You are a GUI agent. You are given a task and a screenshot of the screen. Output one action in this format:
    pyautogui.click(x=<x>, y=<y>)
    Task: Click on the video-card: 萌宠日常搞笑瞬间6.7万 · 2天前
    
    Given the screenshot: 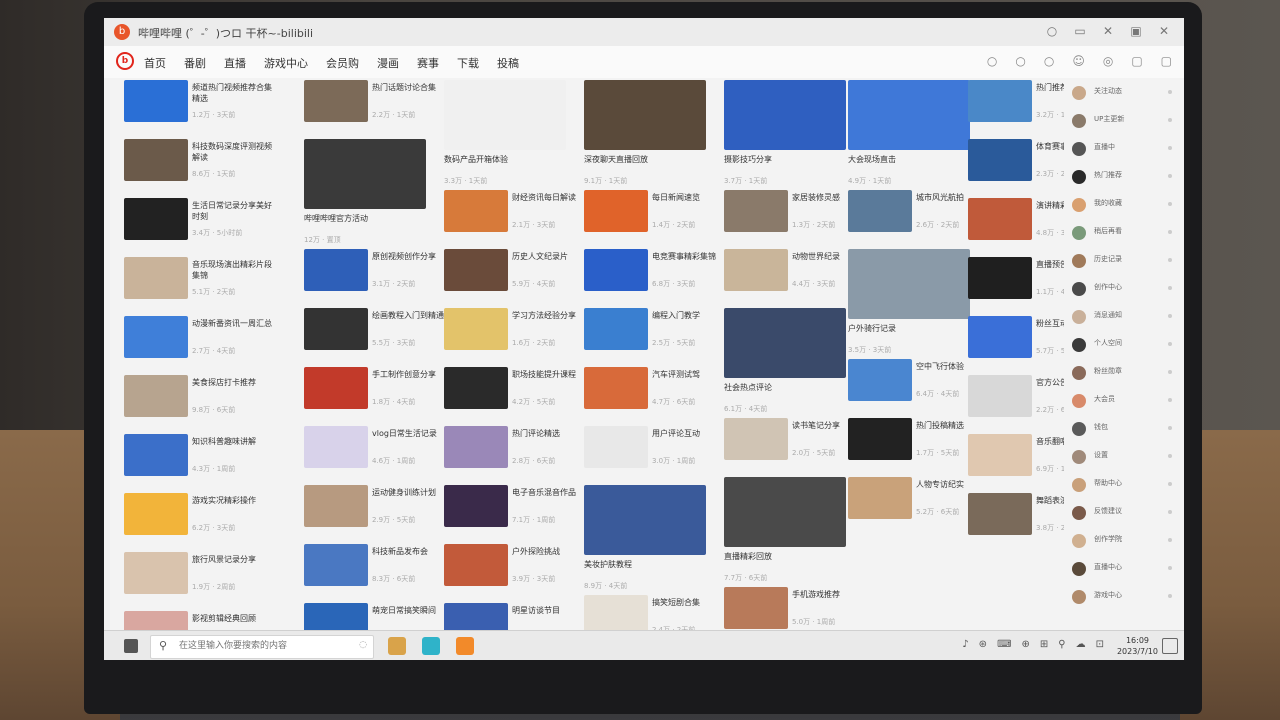 What is the action you would take?
    pyautogui.click(x=378, y=616)
    